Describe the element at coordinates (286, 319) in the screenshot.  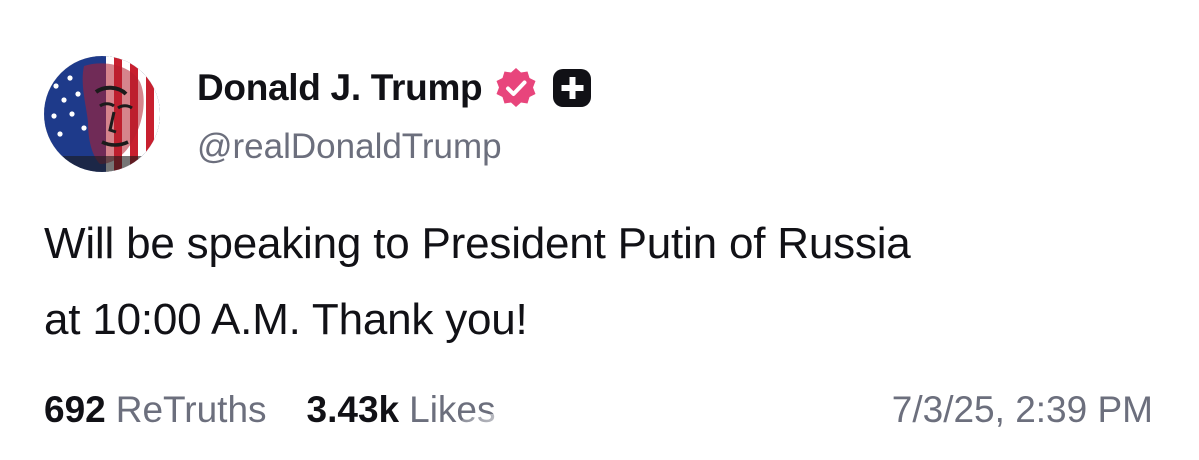
I see `post-text-line: at 10:00 A.M. Thank you!` at that location.